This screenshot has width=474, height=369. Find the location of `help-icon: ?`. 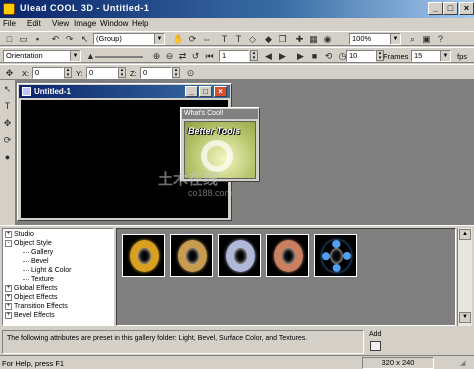

help-icon: ? is located at coordinates (440, 39).